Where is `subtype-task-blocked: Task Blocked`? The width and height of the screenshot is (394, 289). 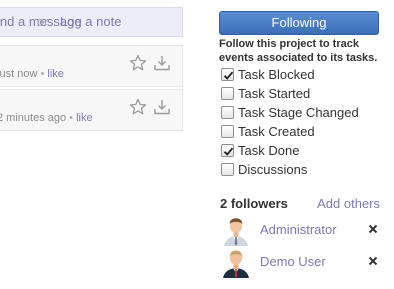 subtype-task-blocked: Task Blocked is located at coordinates (290, 74).